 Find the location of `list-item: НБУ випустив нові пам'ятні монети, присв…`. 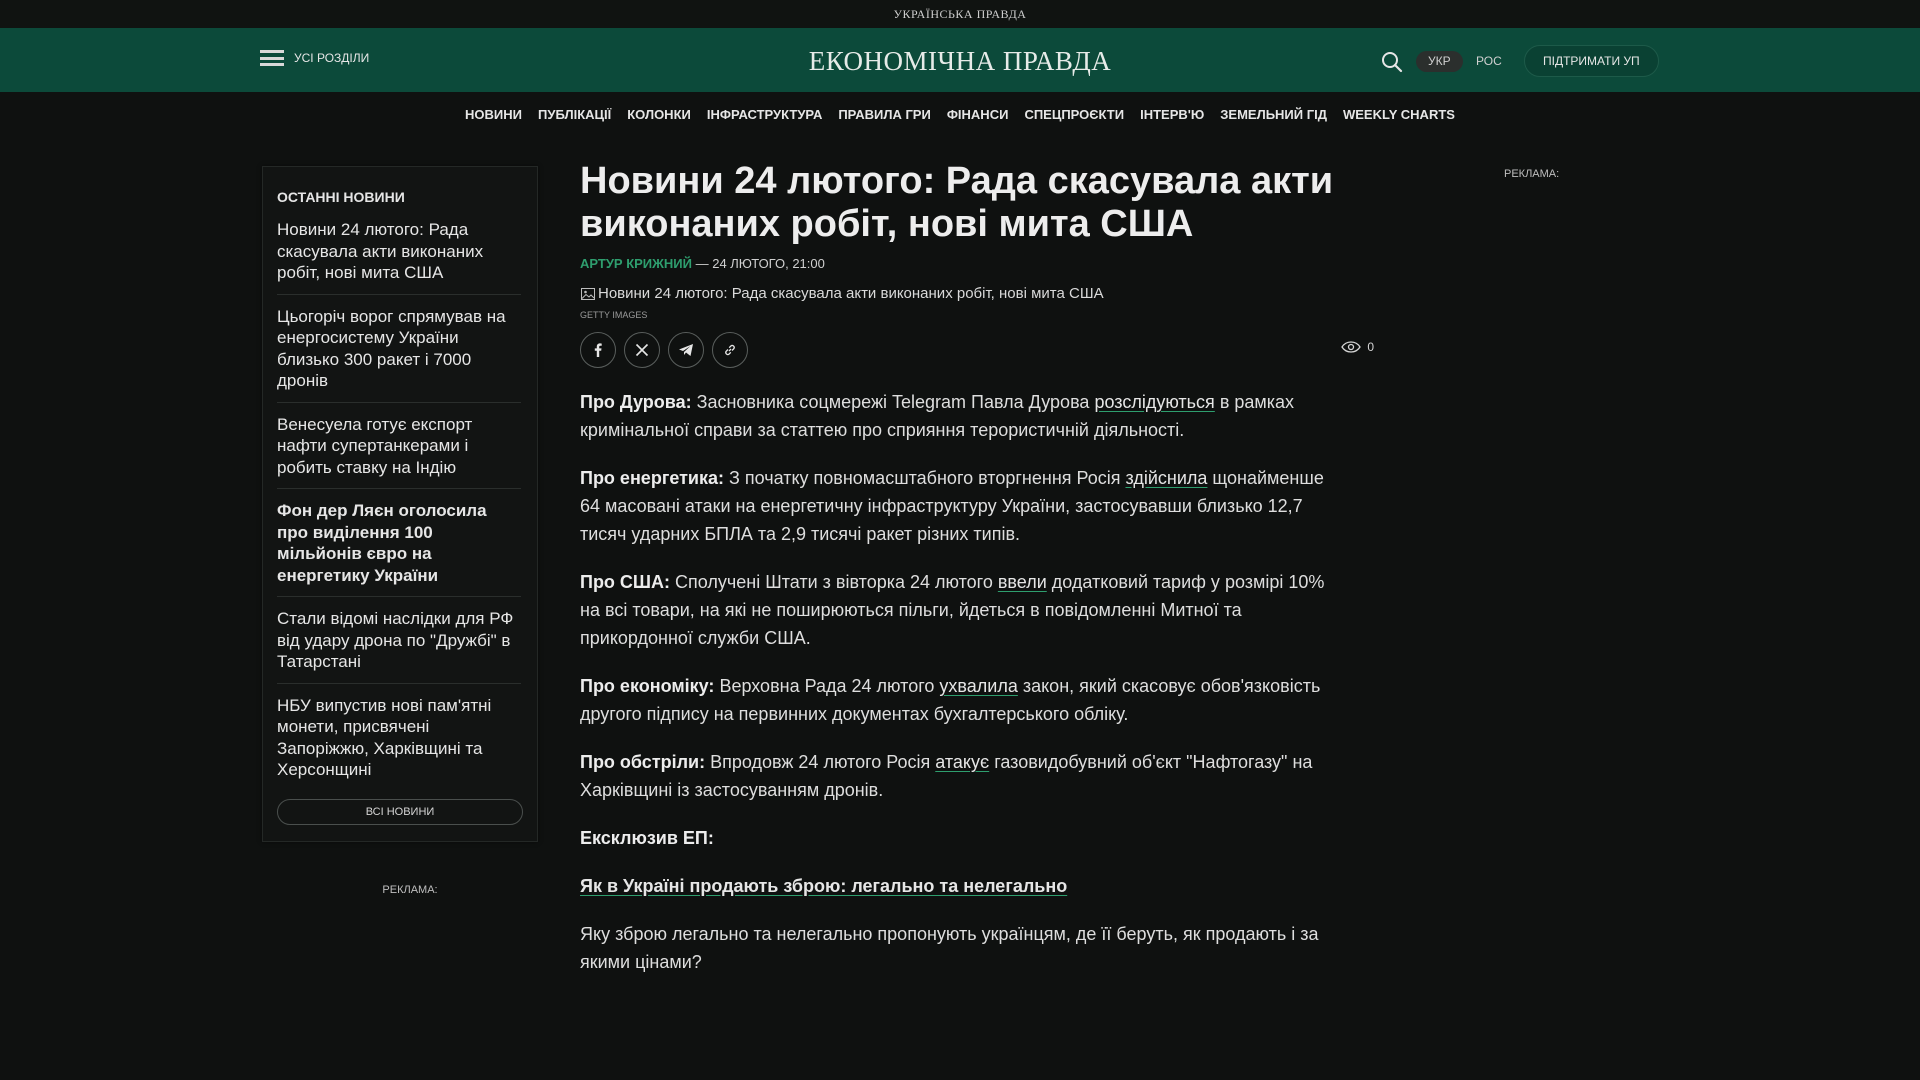

list-item: НБУ випустив нові пам'ятні монети, присв… is located at coordinates (399, 743).